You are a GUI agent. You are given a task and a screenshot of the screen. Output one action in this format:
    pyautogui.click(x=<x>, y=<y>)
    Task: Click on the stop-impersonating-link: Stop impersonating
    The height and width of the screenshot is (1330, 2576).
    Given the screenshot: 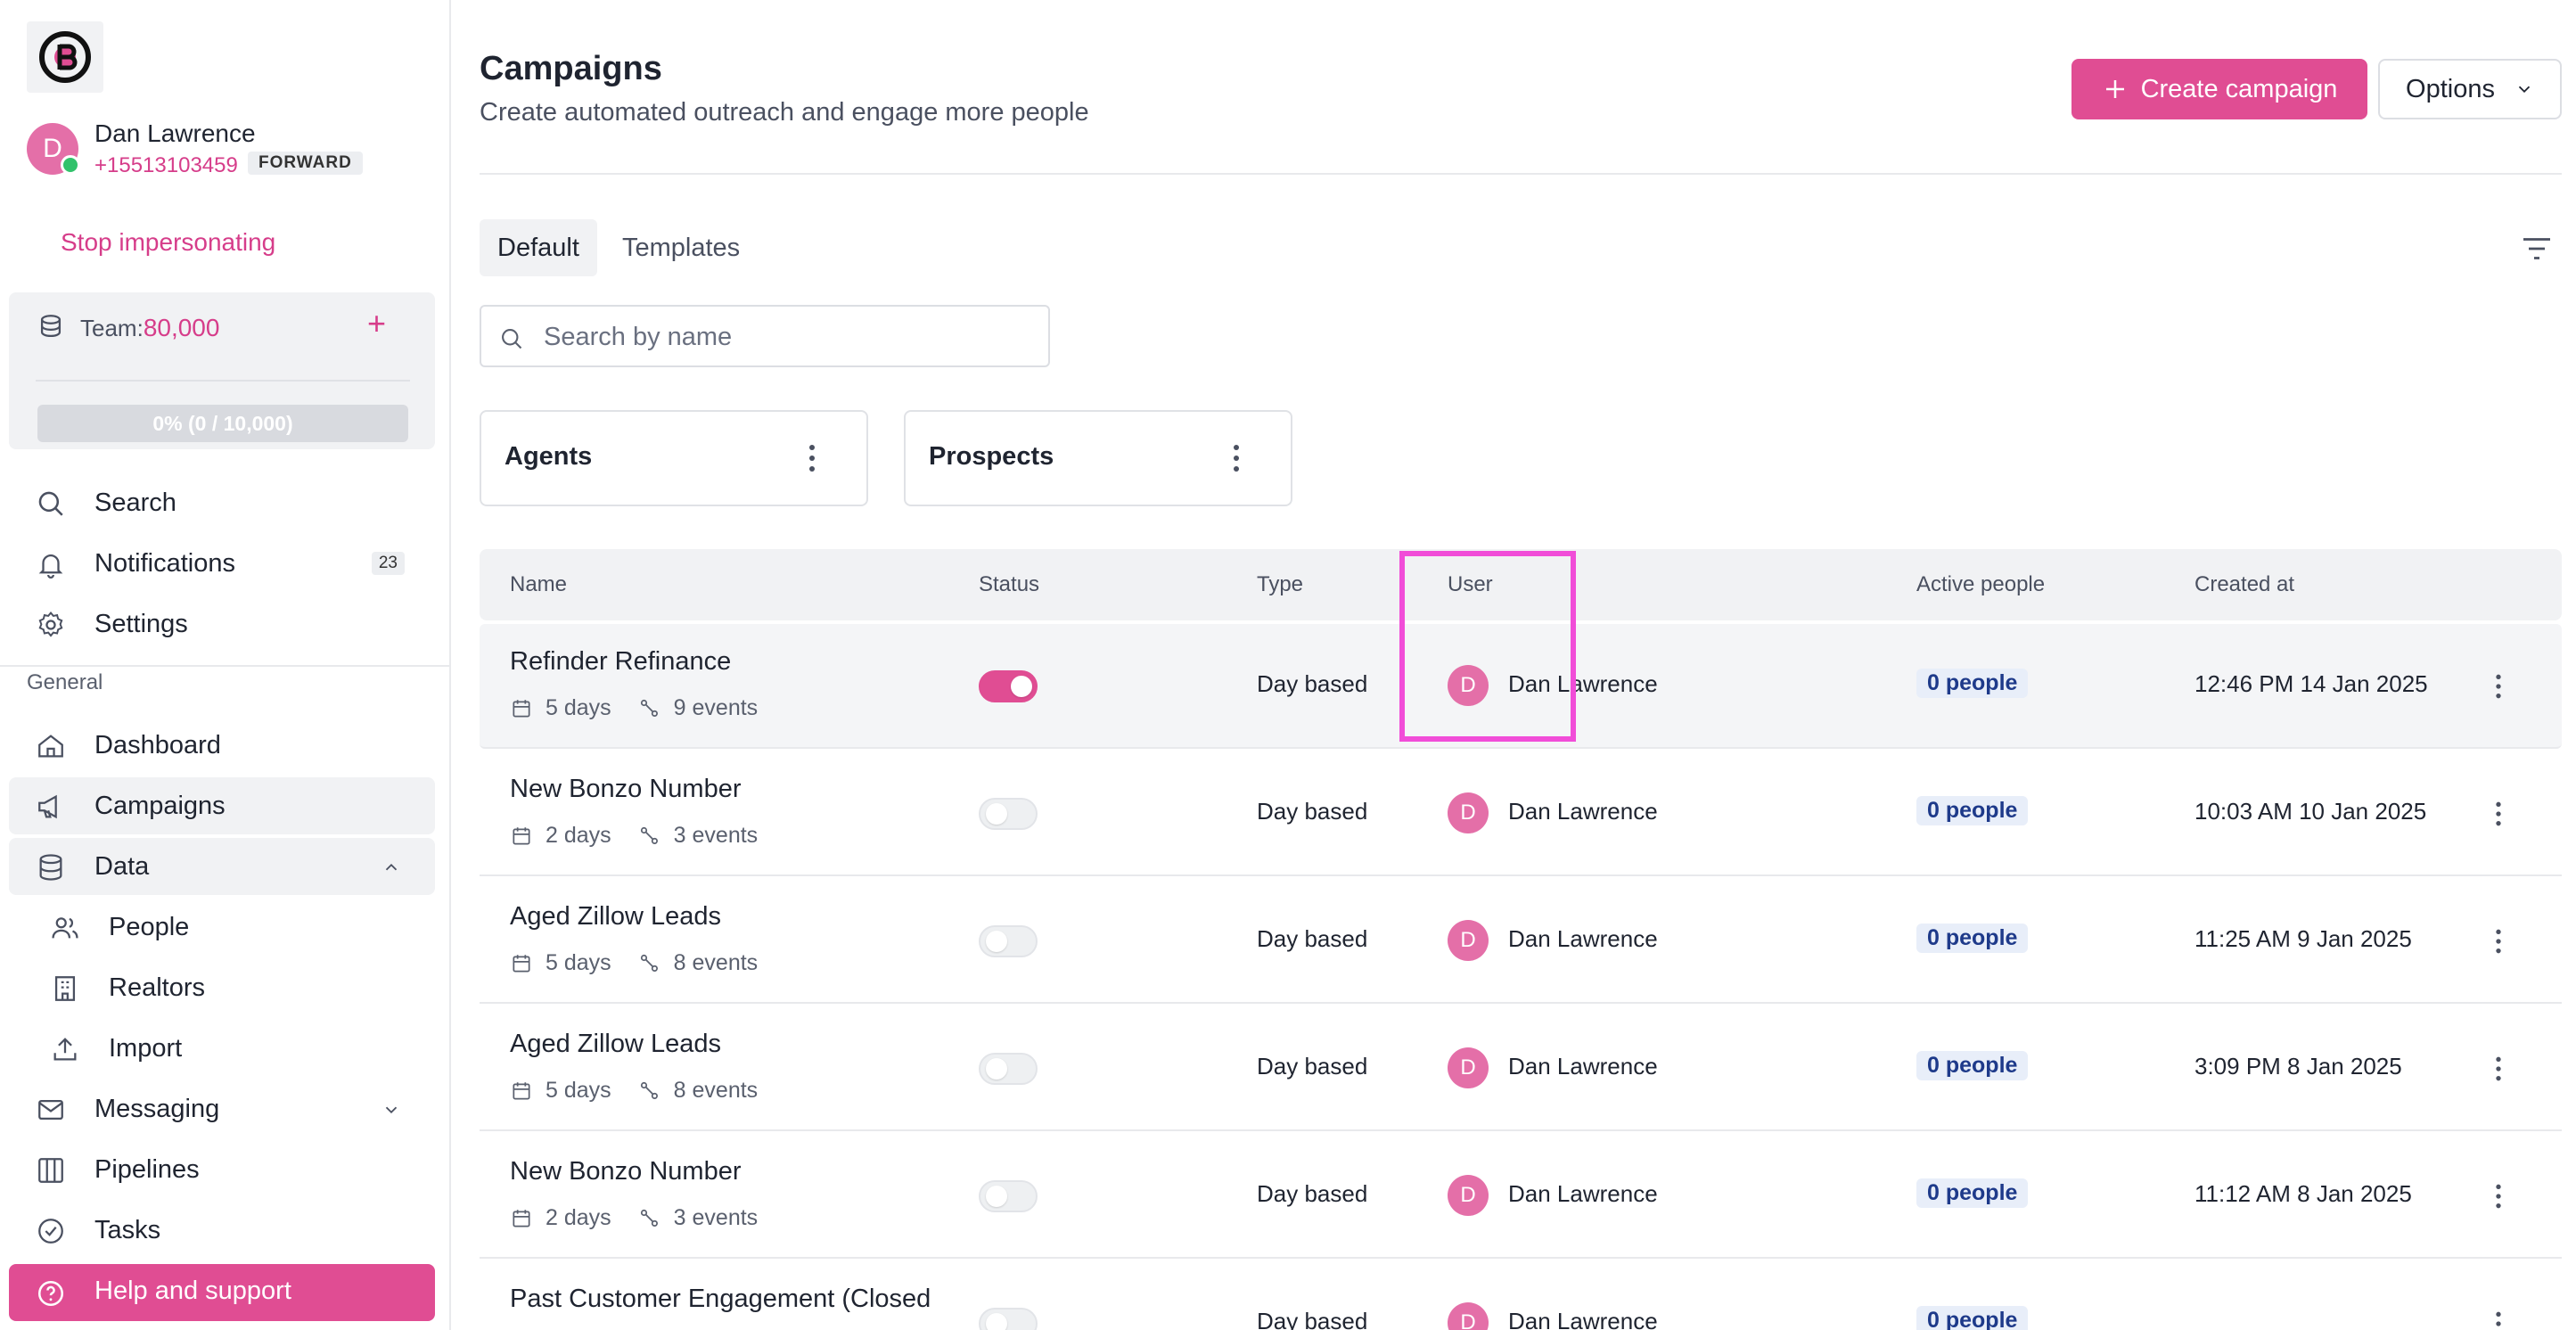 What is the action you would take?
    pyautogui.click(x=168, y=243)
    